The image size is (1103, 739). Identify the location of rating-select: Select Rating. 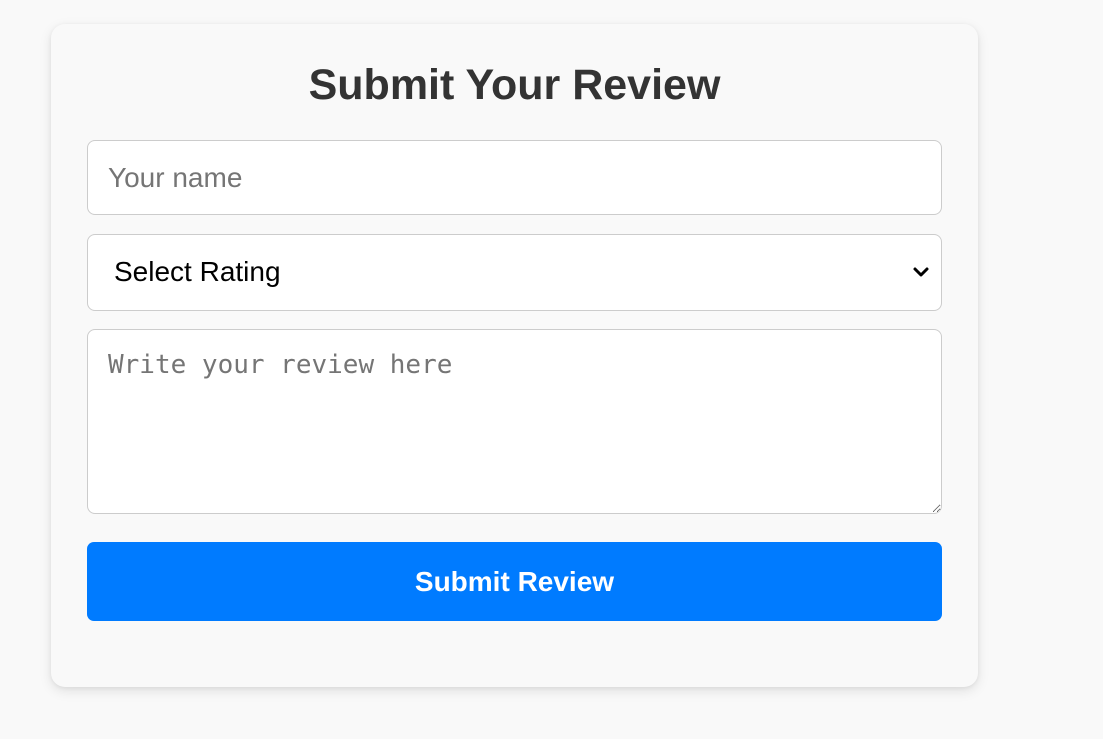
(514, 272).